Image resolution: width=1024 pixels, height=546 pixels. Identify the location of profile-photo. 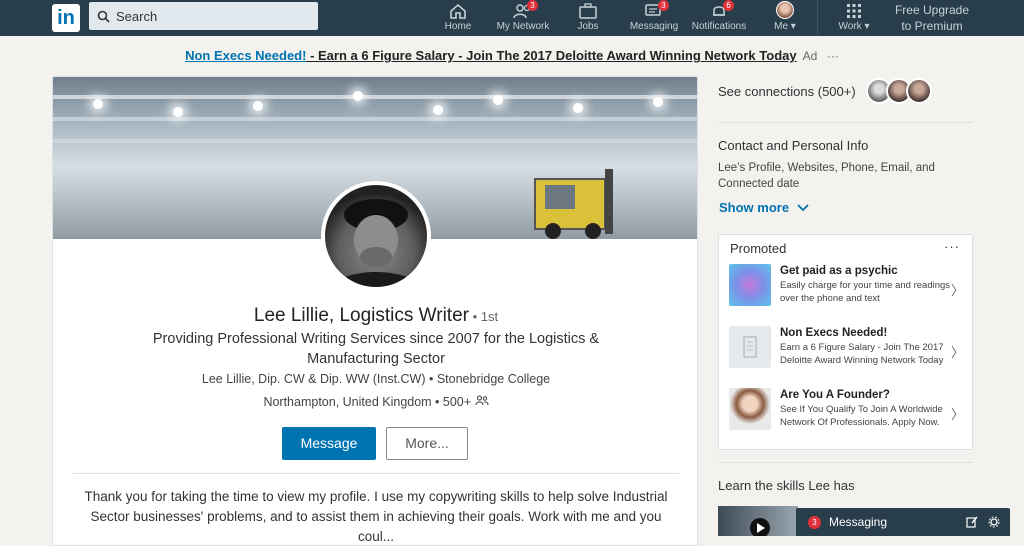
(376, 236).